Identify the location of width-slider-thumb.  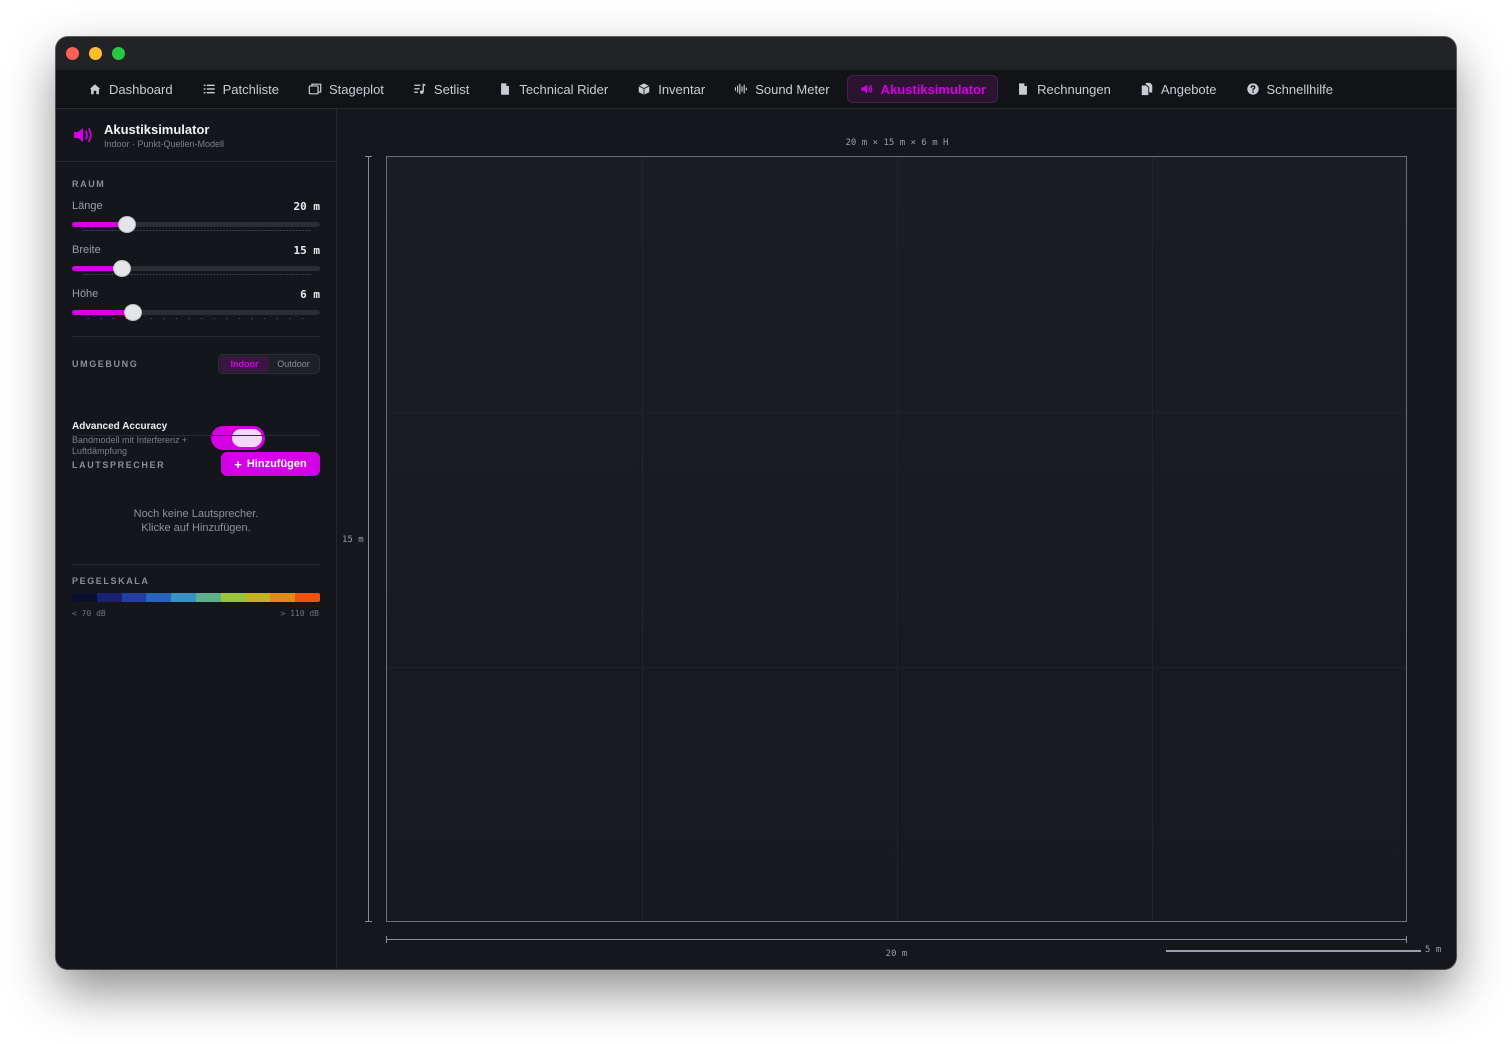
(122, 268).